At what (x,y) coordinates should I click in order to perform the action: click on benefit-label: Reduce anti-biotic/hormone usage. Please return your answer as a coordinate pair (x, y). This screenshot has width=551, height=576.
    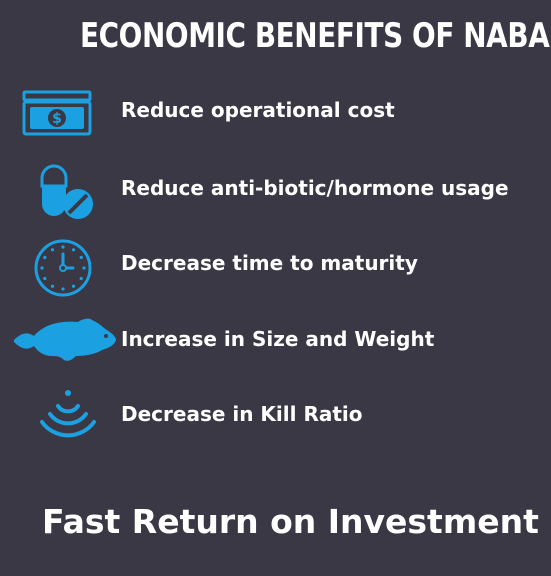
    Looking at the image, I should click on (315, 188).